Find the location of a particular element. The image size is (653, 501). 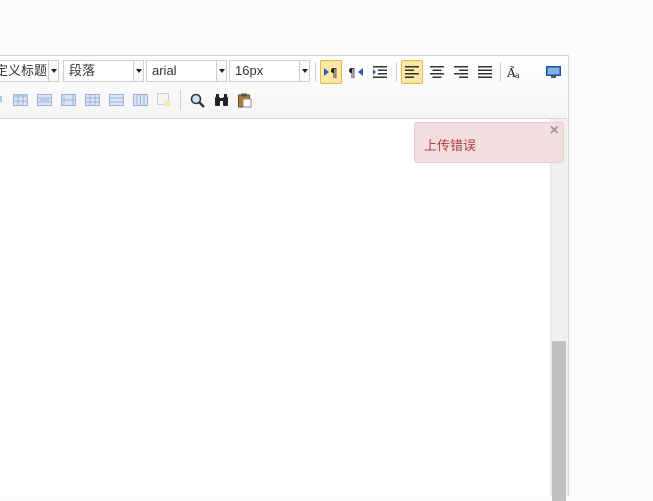

search-replace-button is located at coordinates (197, 100).